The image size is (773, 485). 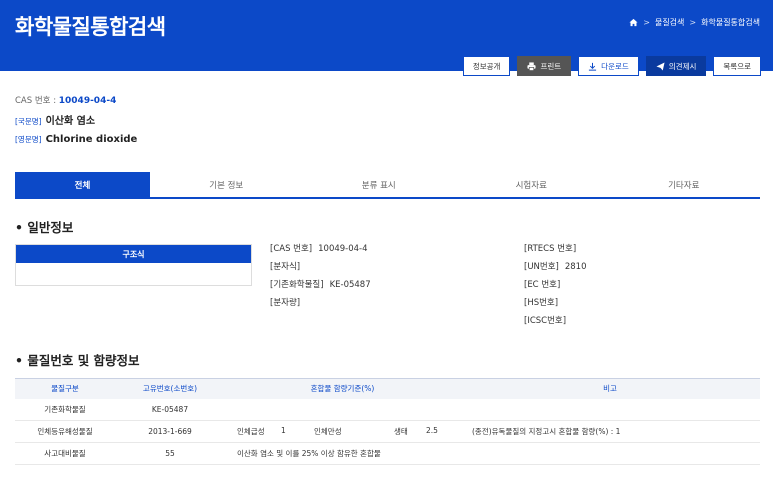 I want to click on field-hs: [HS번호], so click(x=555, y=306).